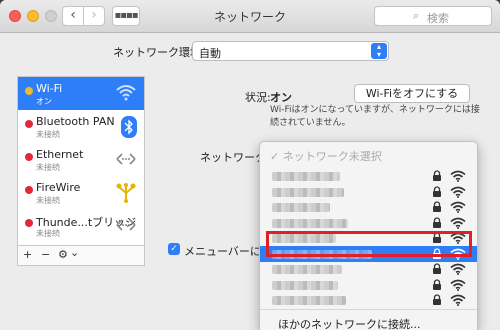  Describe the element at coordinates (126, 93) in the screenshot. I see `wifi-icon` at that location.